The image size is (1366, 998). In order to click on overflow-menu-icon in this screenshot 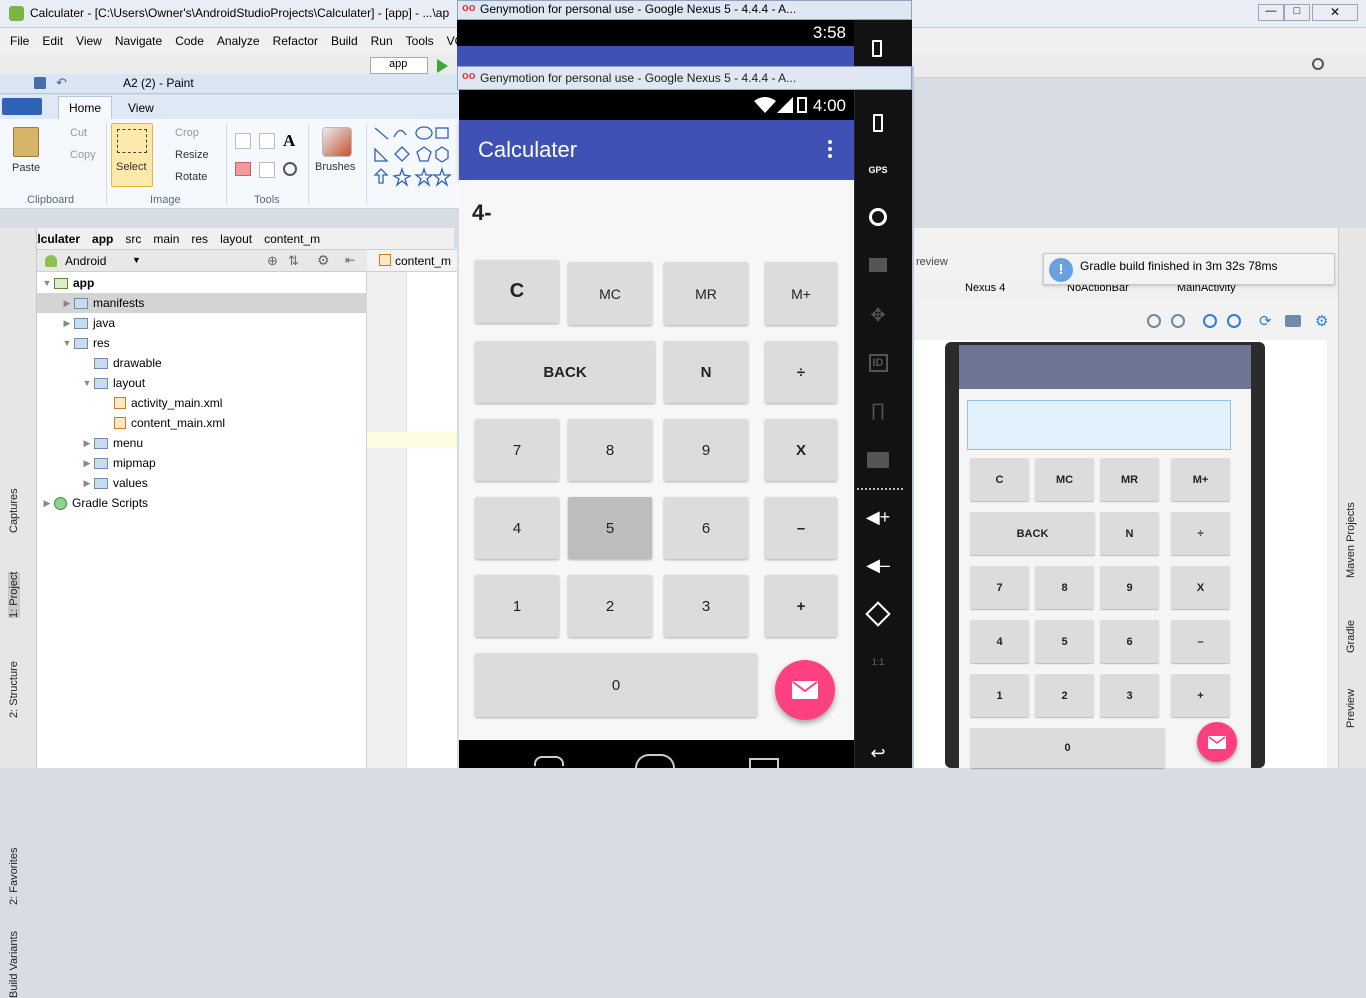, I will do `click(830, 150)`.